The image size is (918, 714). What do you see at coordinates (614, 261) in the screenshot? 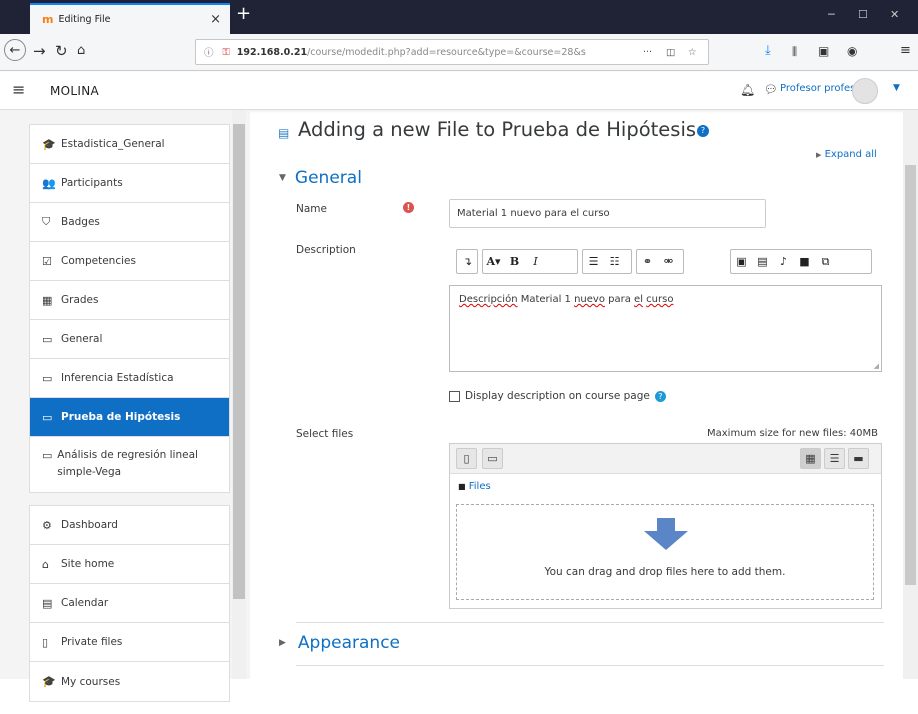
I see `ordered-list-icon: ☷` at bounding box center [614, 261].